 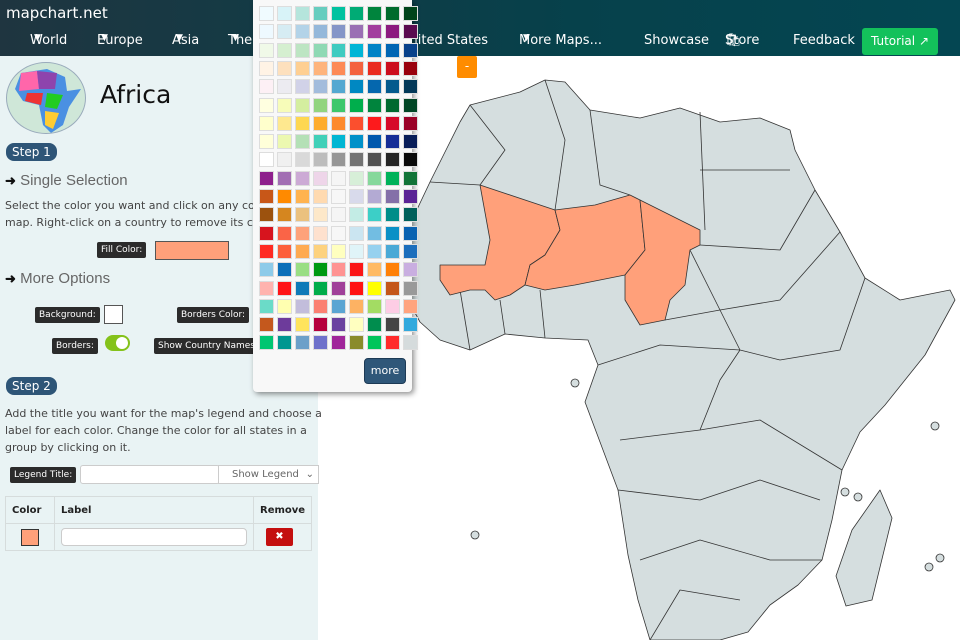 What do you see at coordinates (30, 537) in the screenshot?
I see `legend-color-swatch` at bounding box center [30, 537].